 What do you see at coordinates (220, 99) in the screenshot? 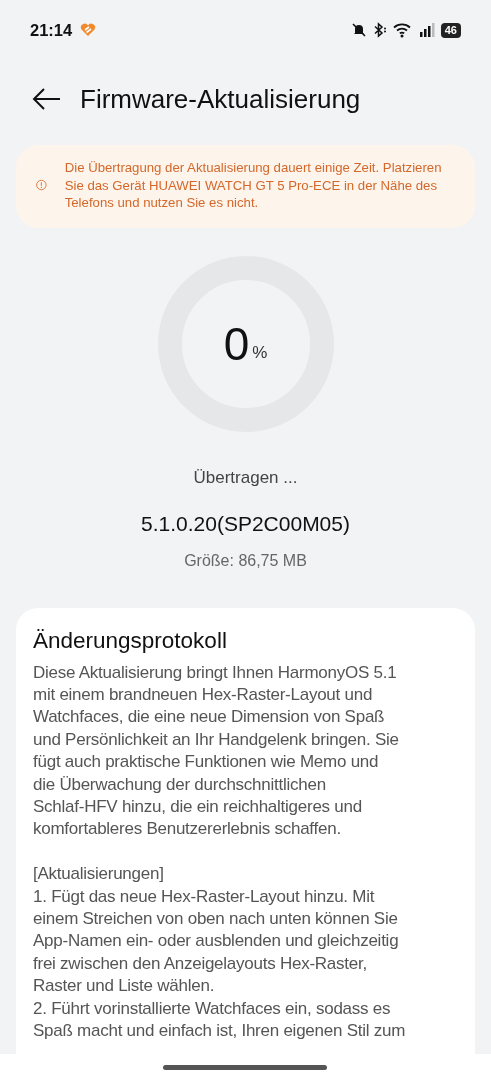
I see `page-title: Firmware-Aktualisierung` at bounding box center [220, 99].